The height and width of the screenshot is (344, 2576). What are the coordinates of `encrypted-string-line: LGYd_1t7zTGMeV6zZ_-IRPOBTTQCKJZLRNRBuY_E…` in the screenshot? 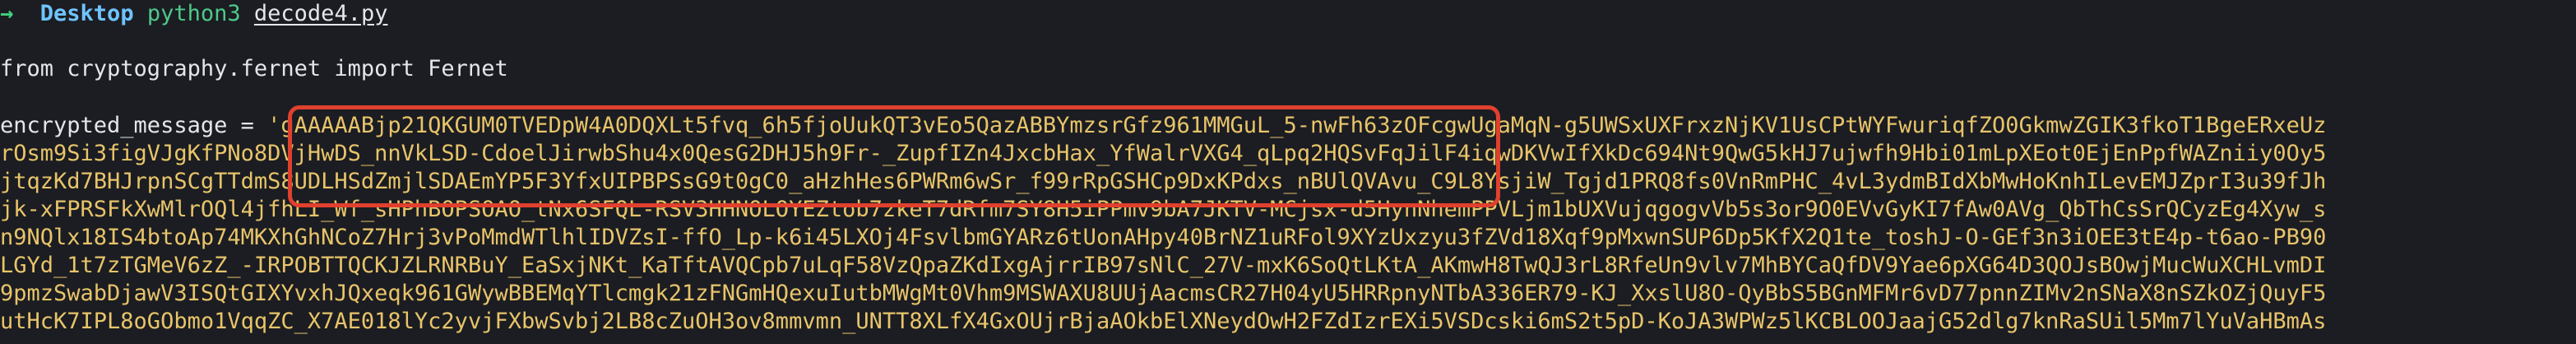 It's located at (1163, 265).